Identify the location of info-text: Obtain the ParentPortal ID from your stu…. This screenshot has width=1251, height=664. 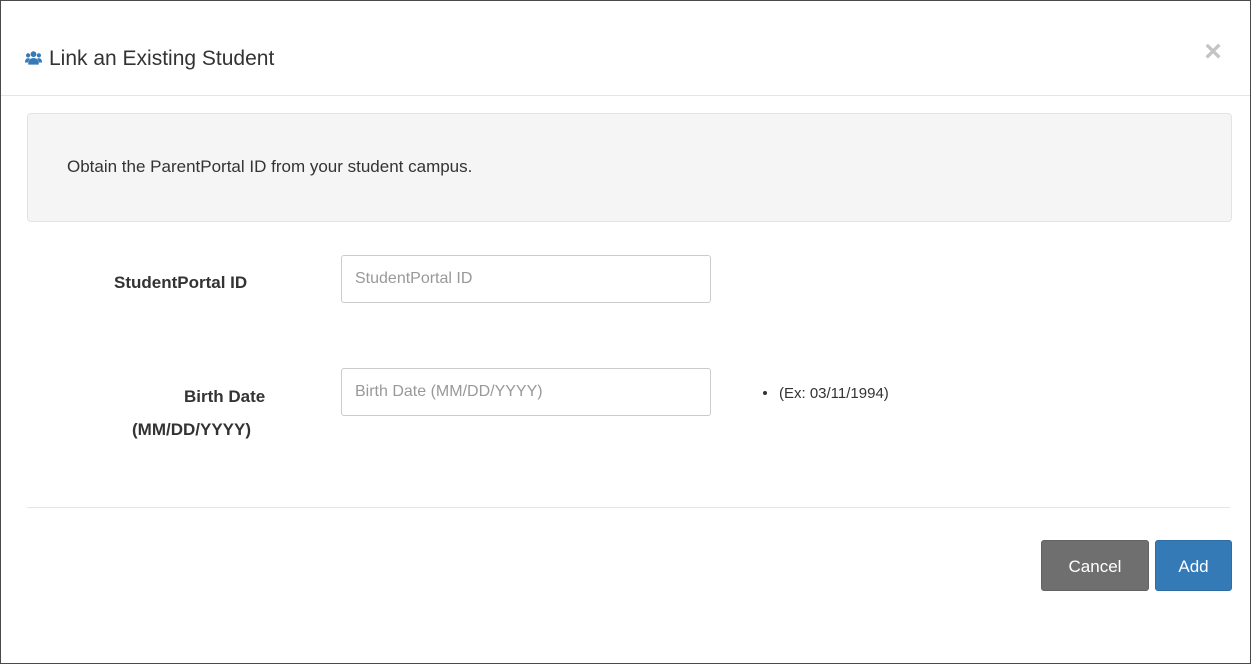
(270, 166).